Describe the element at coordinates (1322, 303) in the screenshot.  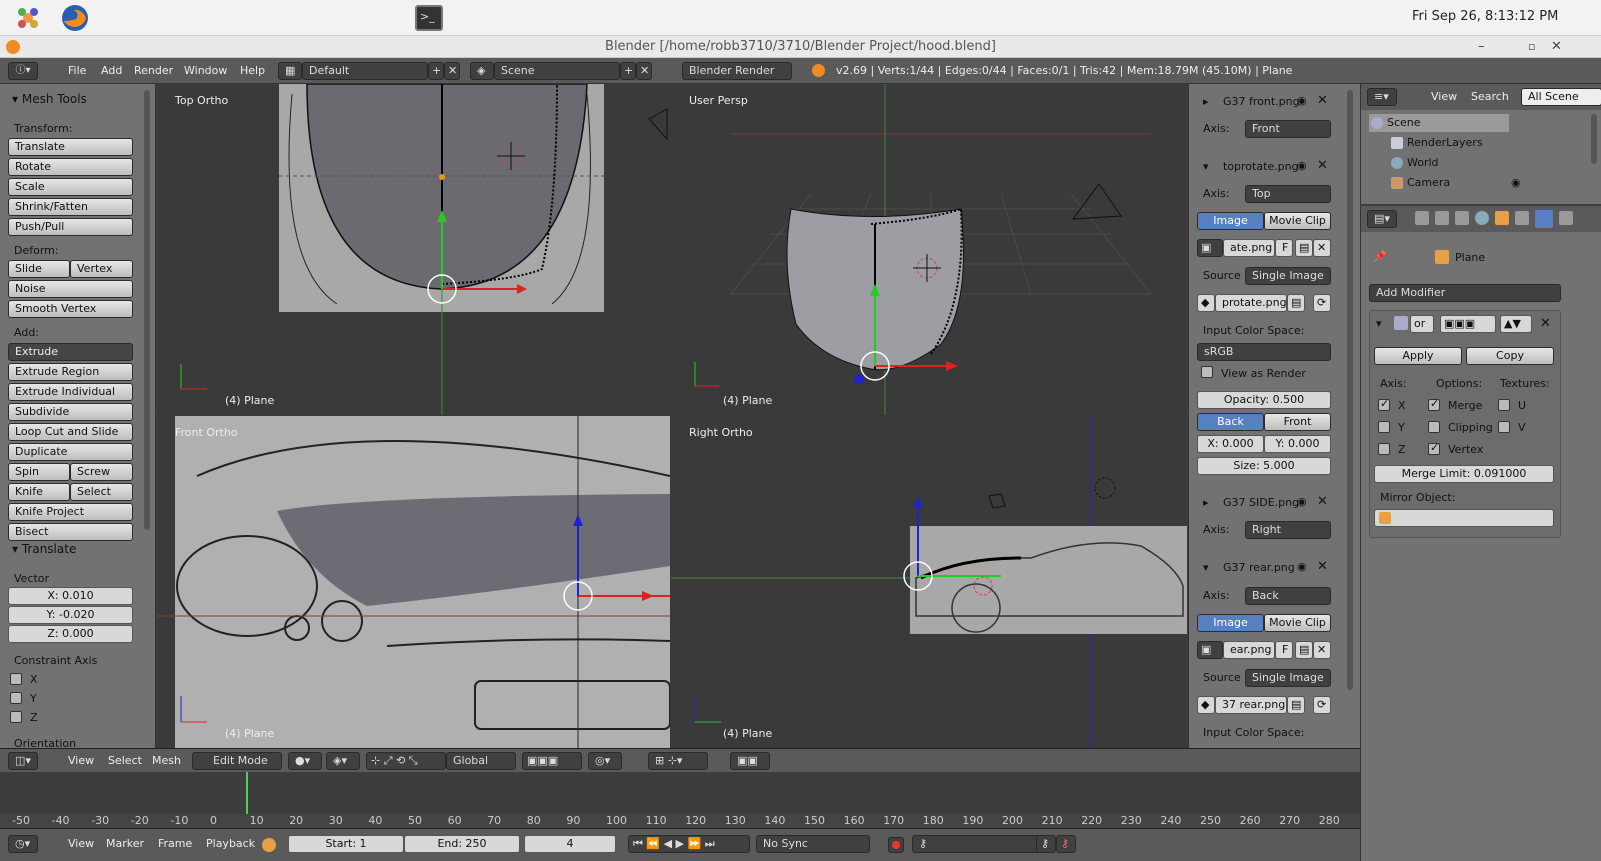
I see `bg-top-reload-icon: ⟳` at that location.